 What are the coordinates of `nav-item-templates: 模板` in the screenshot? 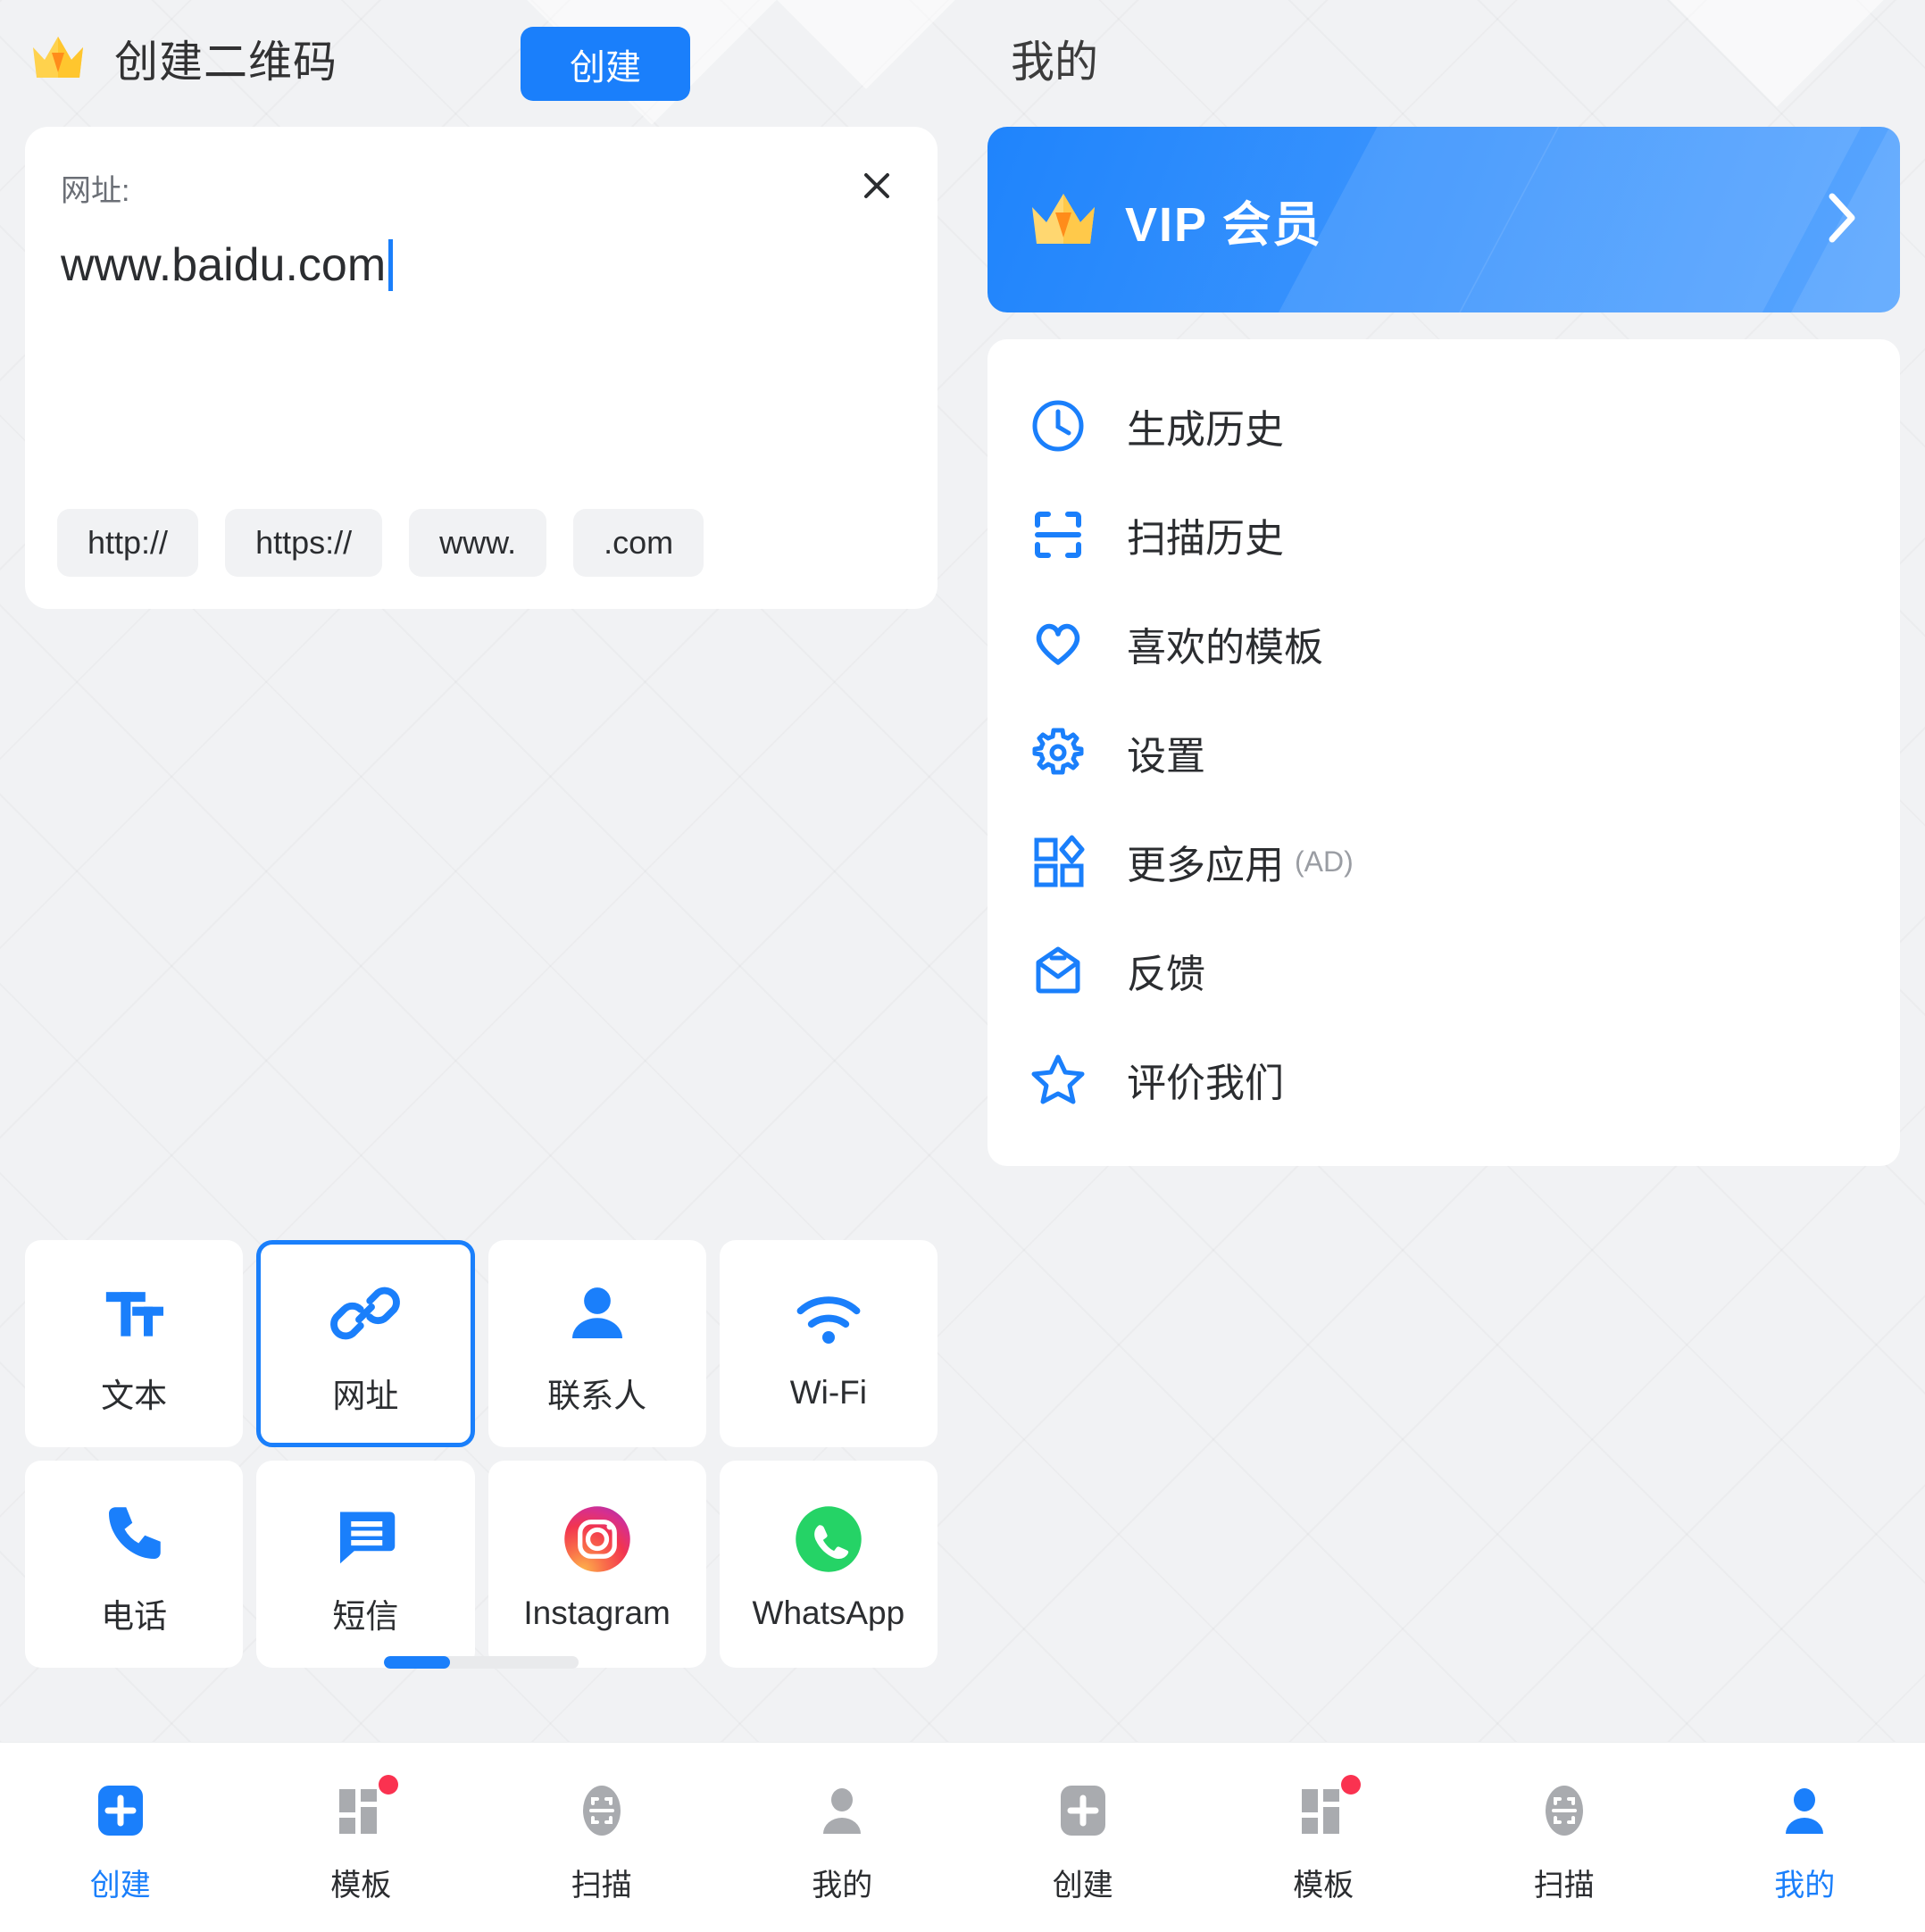 It's located at (362, 1837).